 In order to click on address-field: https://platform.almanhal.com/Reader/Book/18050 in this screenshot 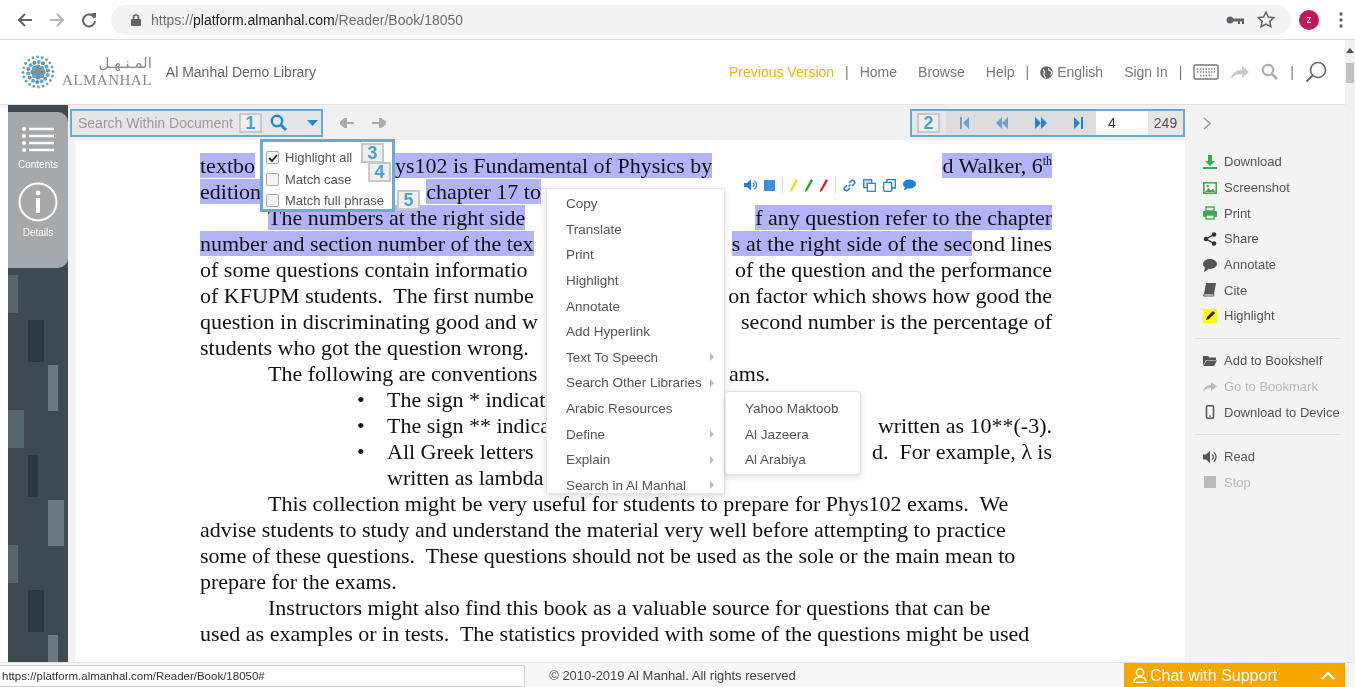, I will do `click(701, 19)`.